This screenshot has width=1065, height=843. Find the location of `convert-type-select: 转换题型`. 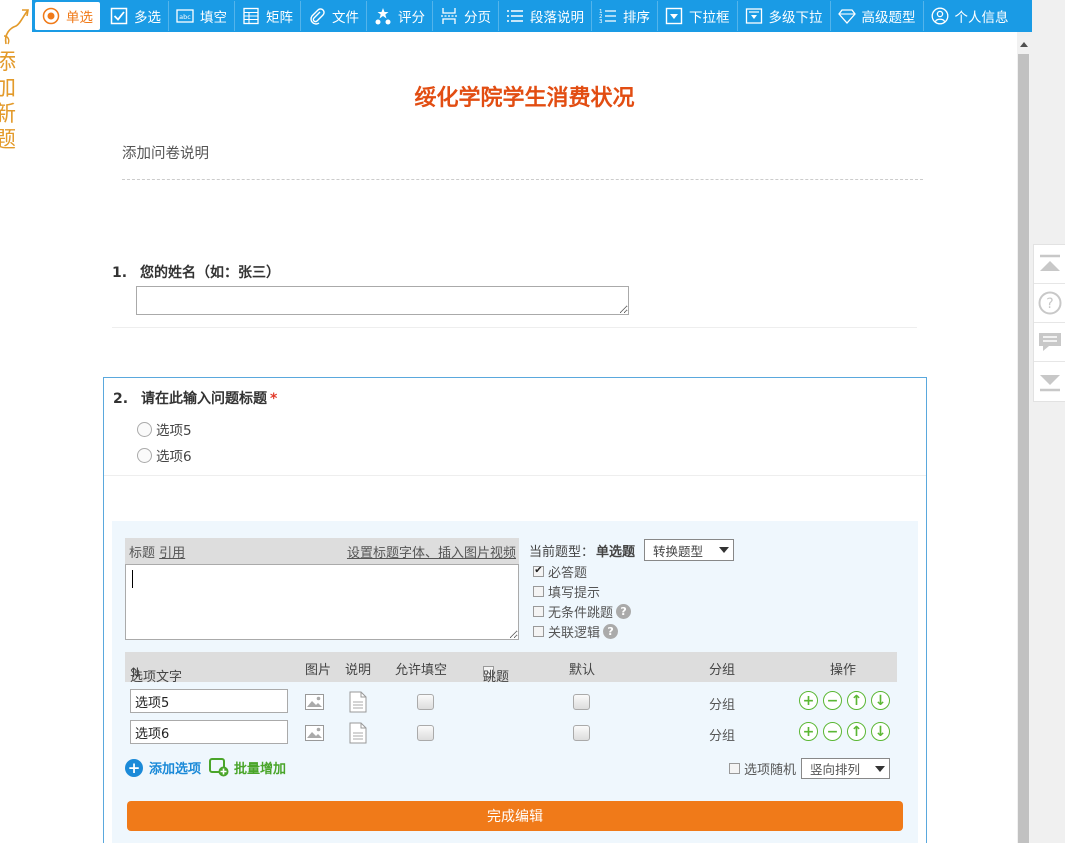

convert-type-select: 转换题型 is located at coordinates (689, 550).